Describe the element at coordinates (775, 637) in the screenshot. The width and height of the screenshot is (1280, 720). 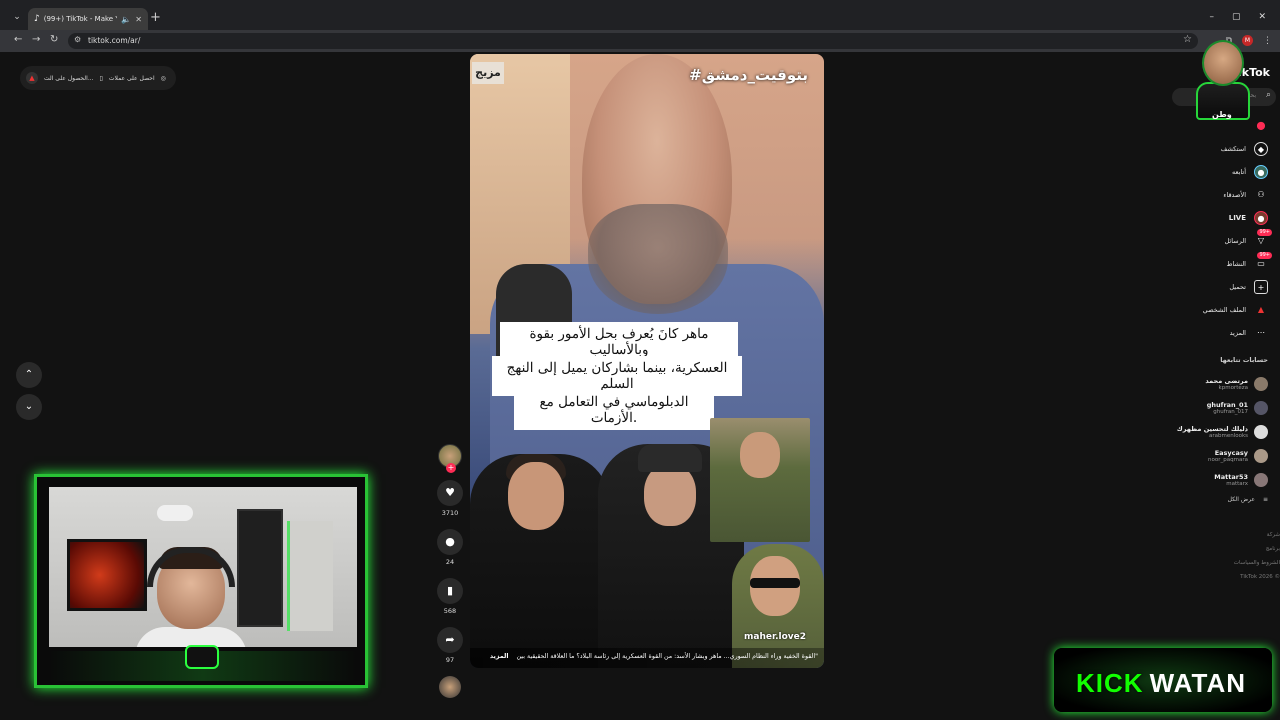
I see `video-author-handle: maher.love2` at that location.